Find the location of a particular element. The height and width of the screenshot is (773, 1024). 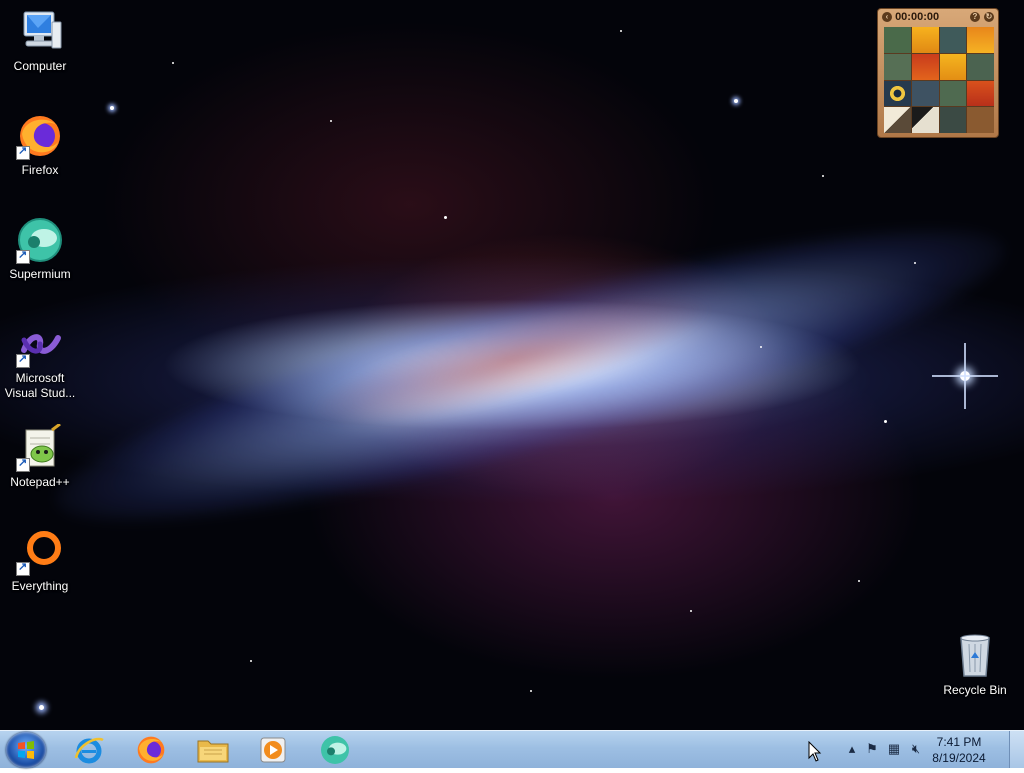

puzzle-header: ‹ 00:00:00 ? ↻ is located at coordinates (938, 18).